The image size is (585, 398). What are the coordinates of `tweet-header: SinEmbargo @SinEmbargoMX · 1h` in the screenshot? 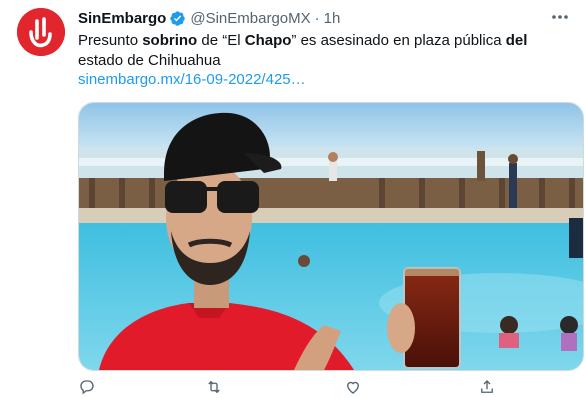 It's located at (209, 18).